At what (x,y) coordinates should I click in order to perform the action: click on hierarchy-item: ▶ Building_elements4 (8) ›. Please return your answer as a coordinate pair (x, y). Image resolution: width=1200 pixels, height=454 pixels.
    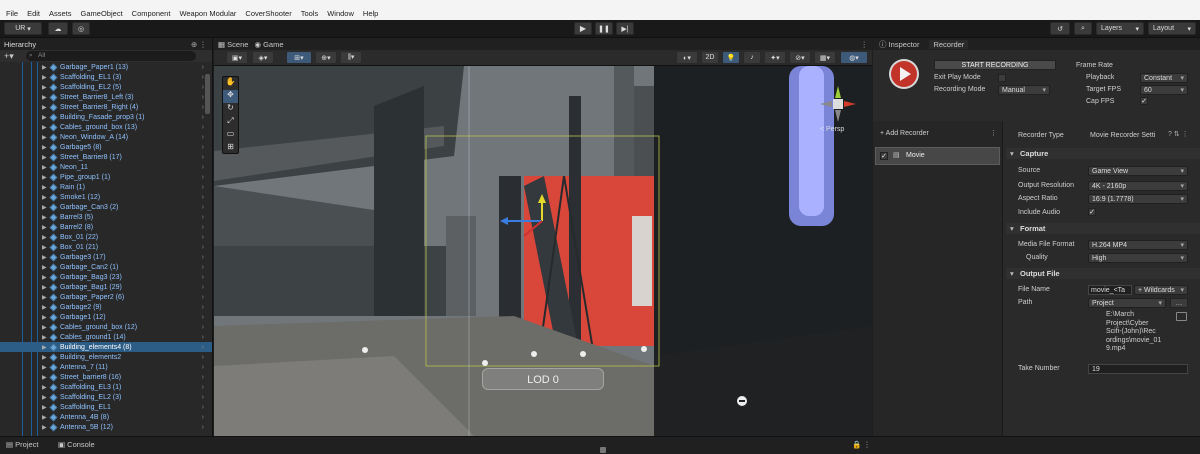
    Looking at the image, I should click on (106, 347).